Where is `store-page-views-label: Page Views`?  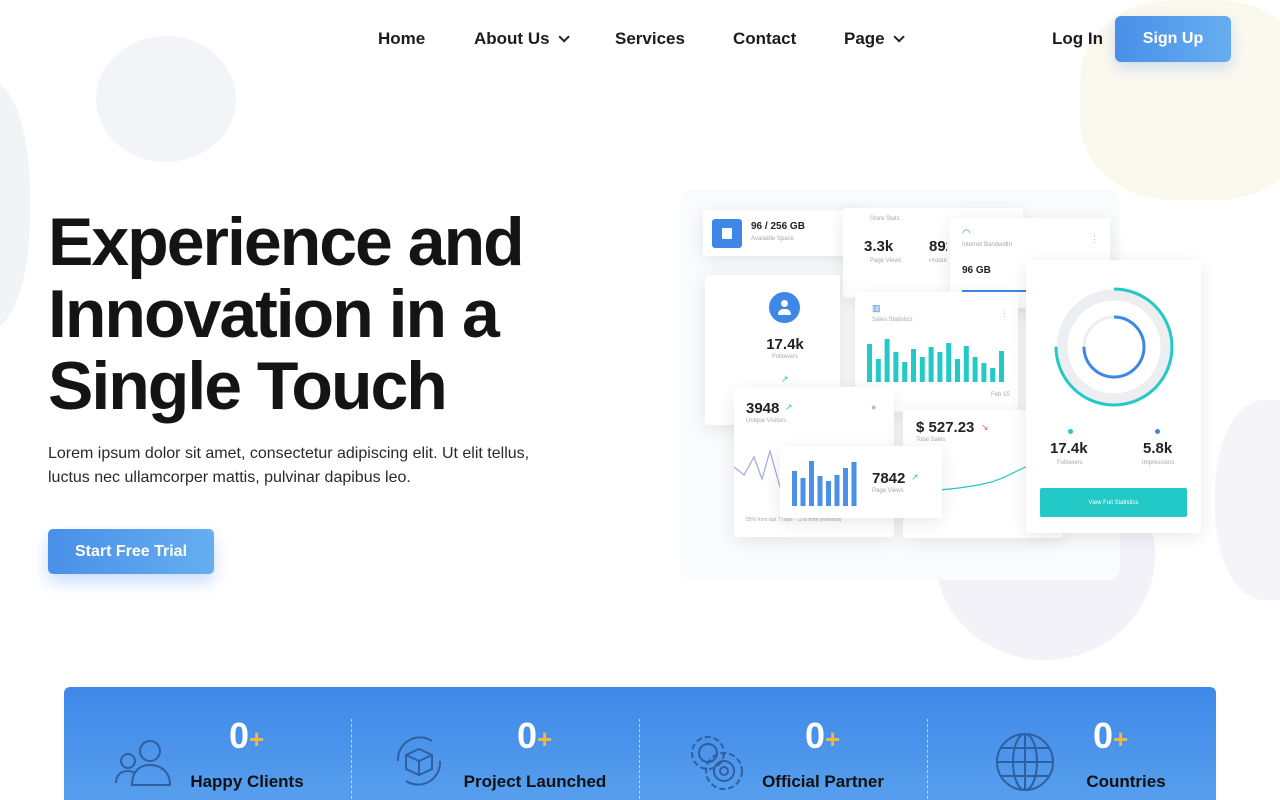
store-page-views-label: Page Views is located at coordinates (886, 261).